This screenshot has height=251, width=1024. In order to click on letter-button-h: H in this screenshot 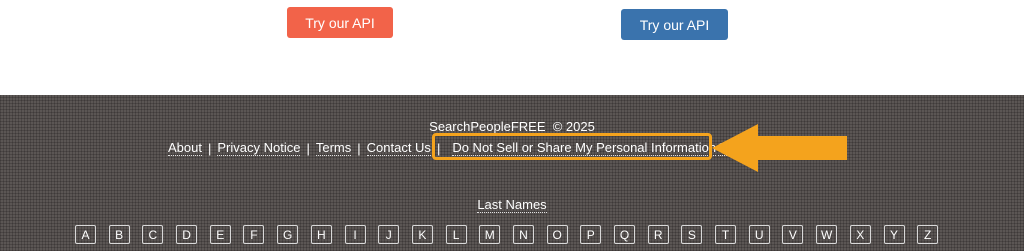, I will do `click(321, 234)`.